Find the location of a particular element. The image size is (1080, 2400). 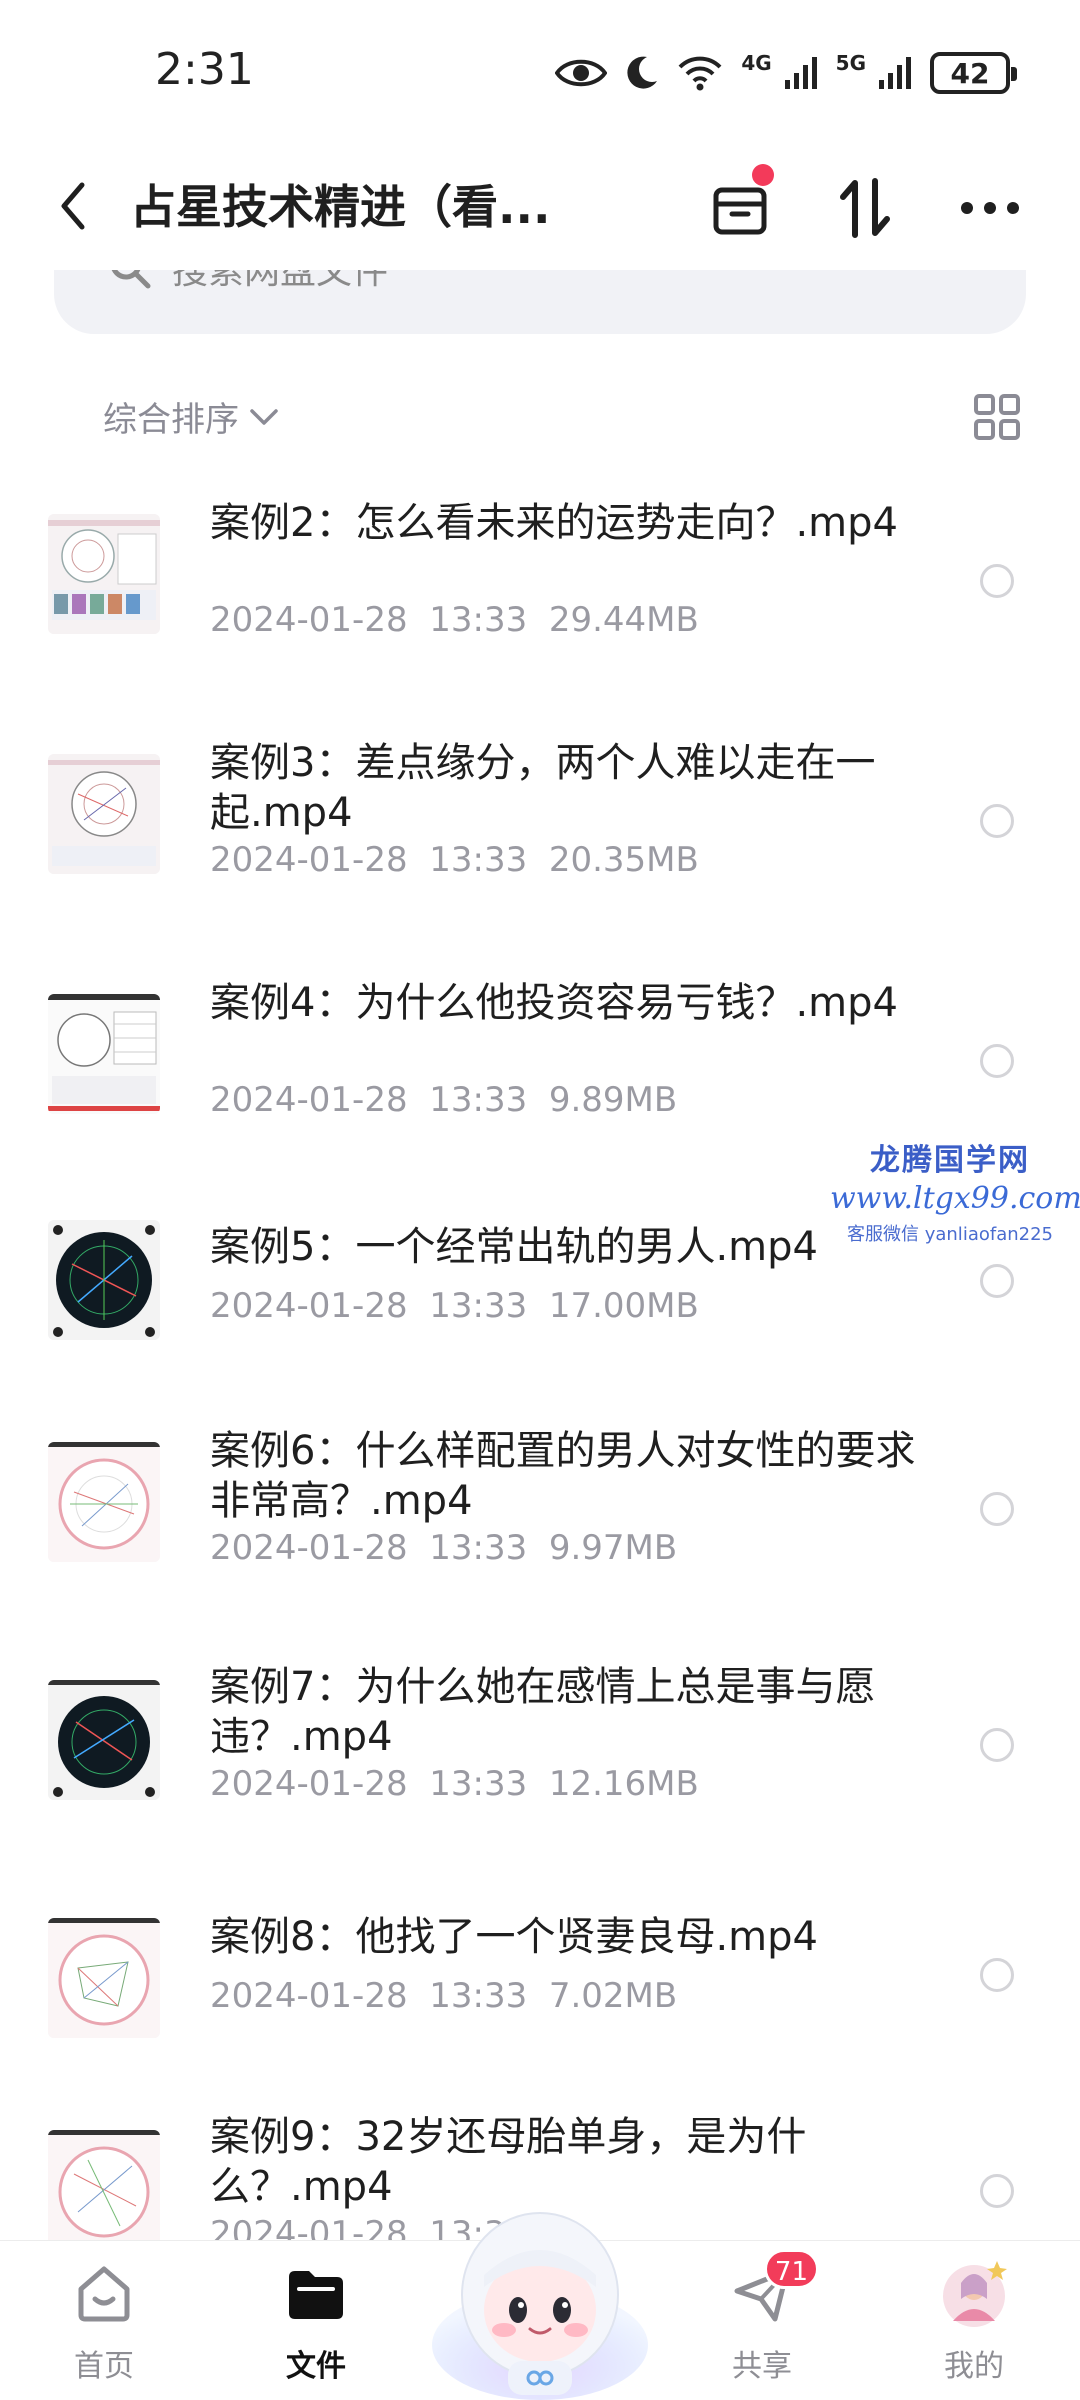

file-meta: 2024-01-28 13:33 9.97MB is located at coordinates (443, 1548).